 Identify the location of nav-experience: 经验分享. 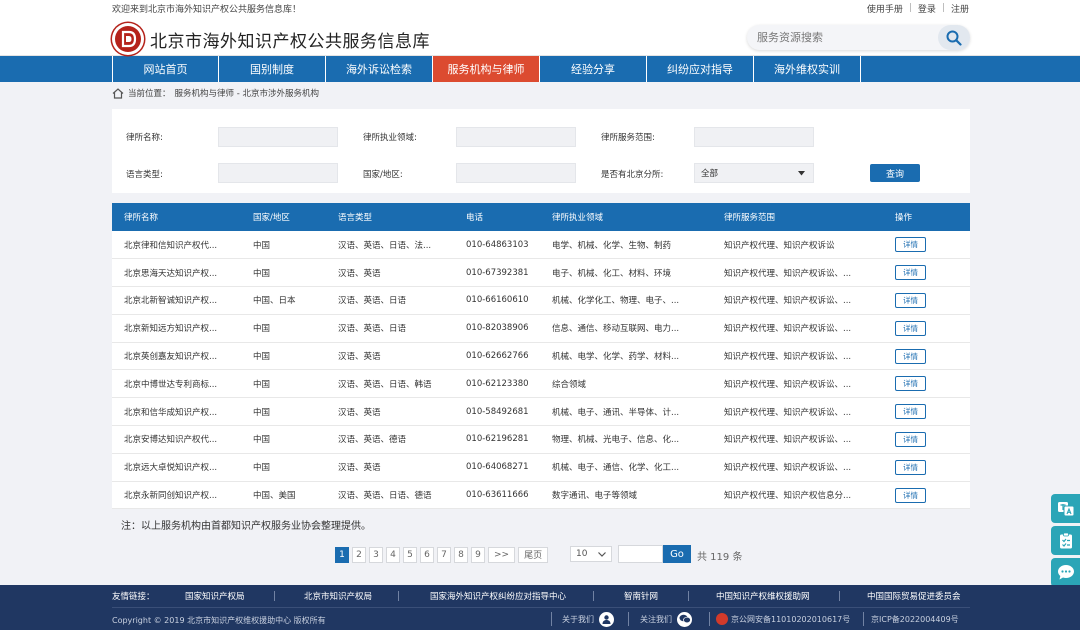
(593, 69).